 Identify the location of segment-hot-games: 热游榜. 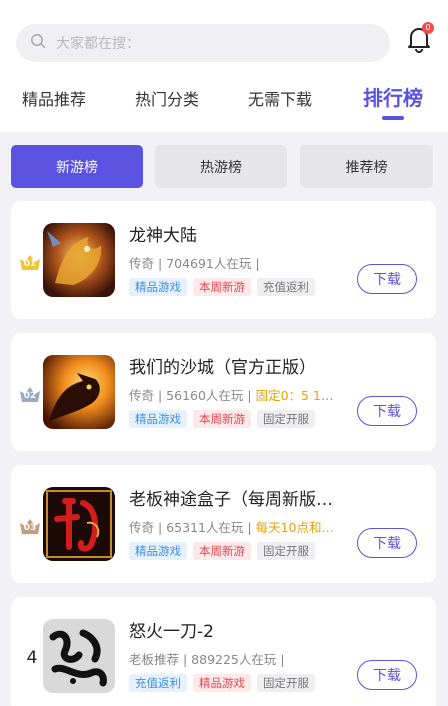
(221, 166).